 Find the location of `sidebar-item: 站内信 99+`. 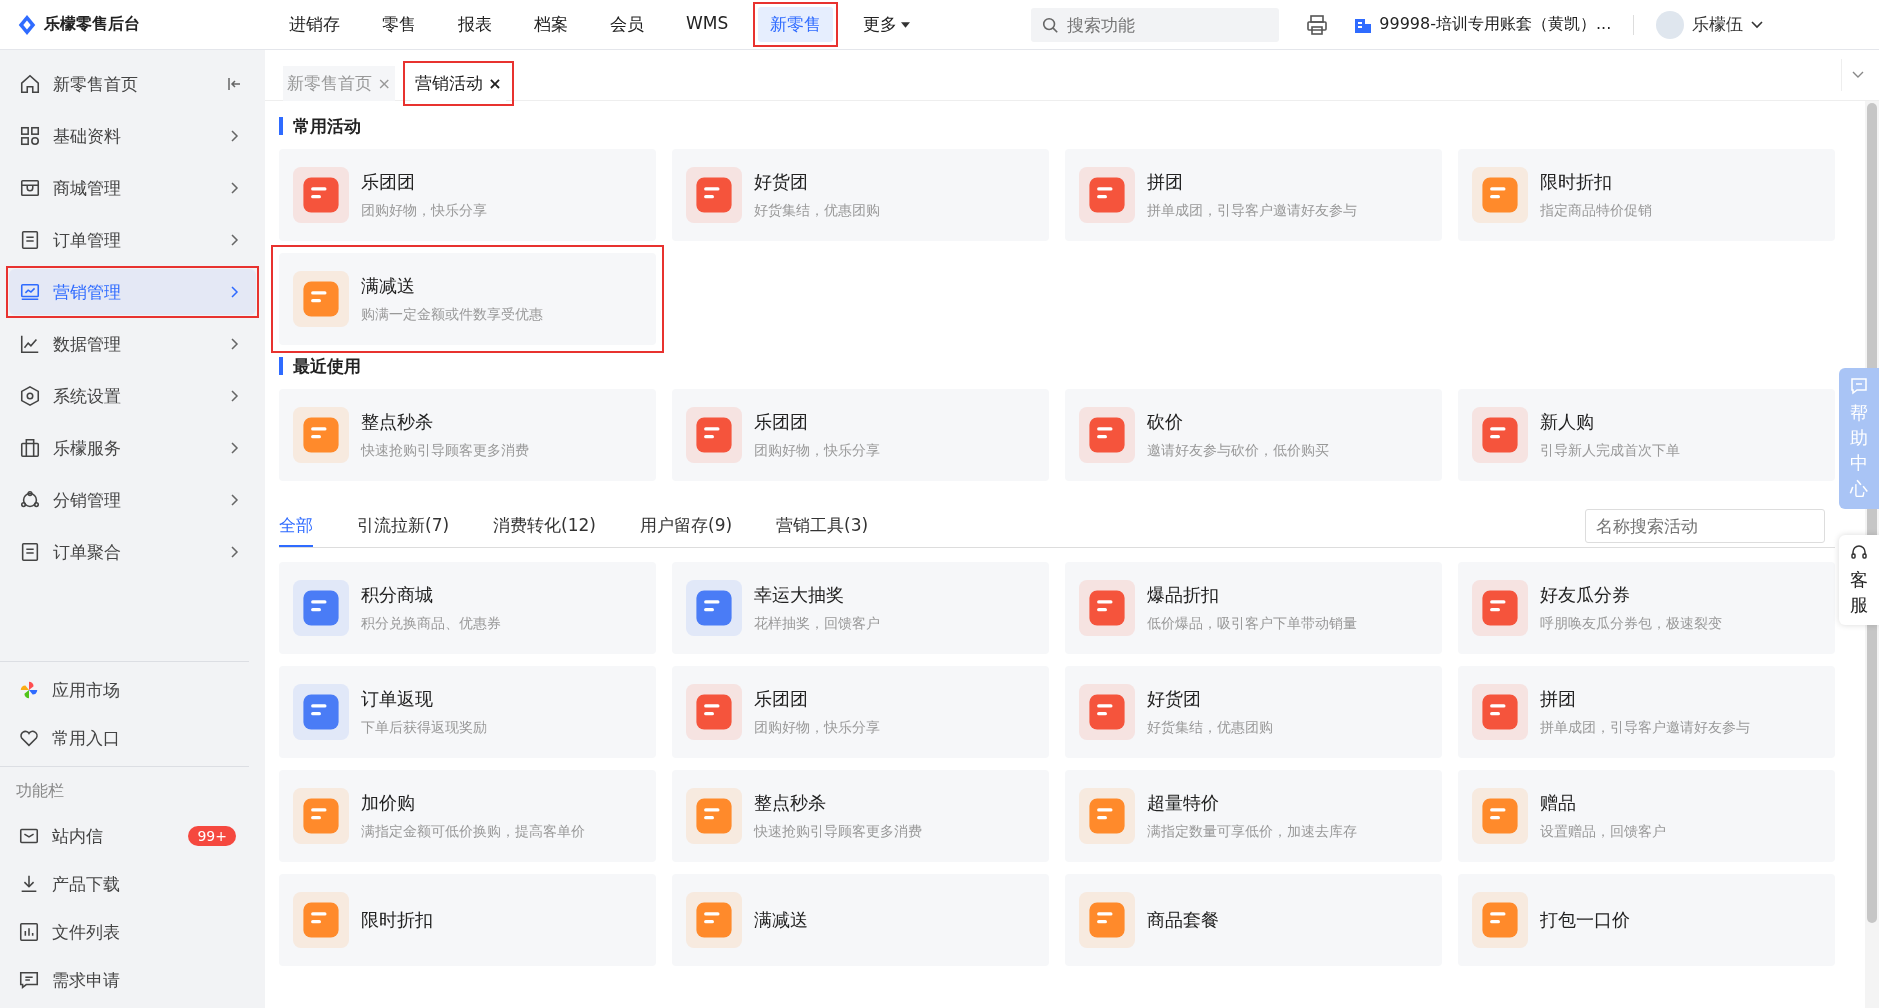

sidebar-item: 站内信 99+ is located at coordinates (125, 836).